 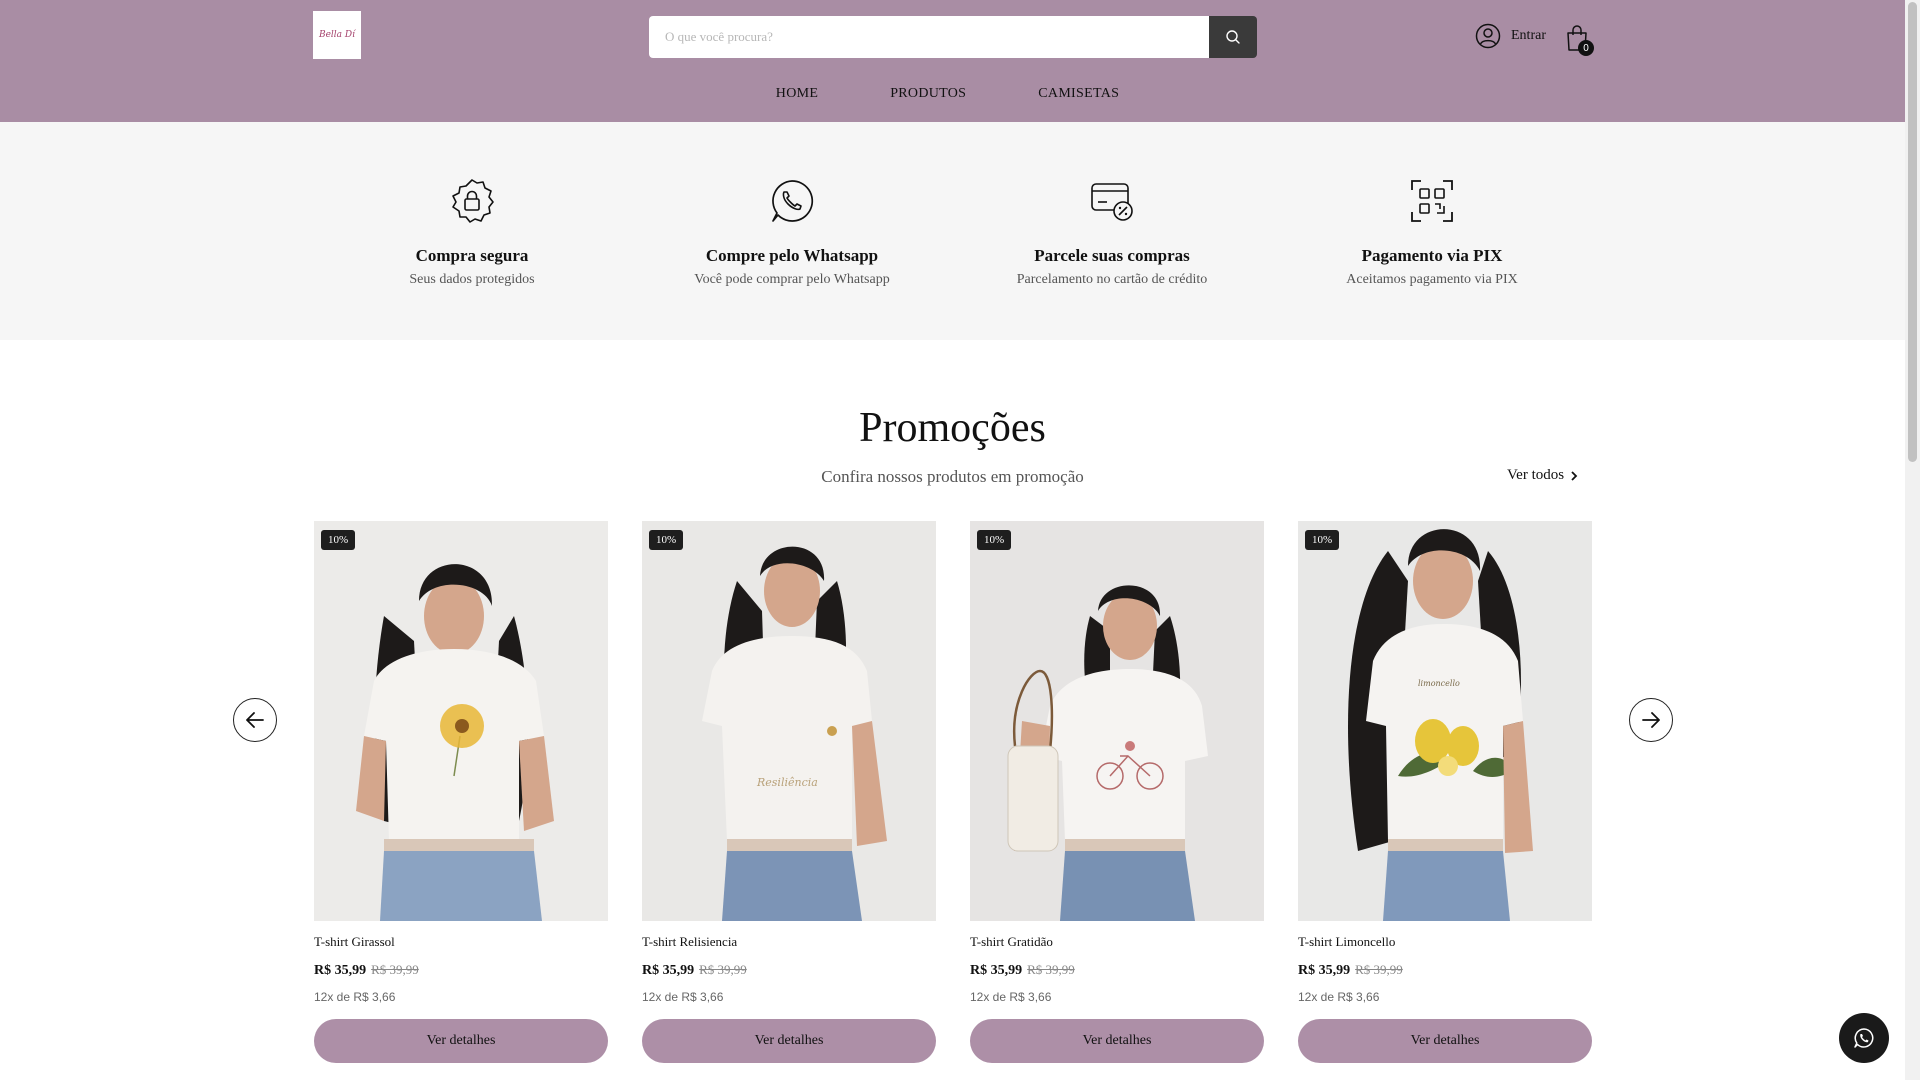 I want to click on benefit-subtitle: Aceitamos pagamento via PIX, so click(x=1432, y=279).